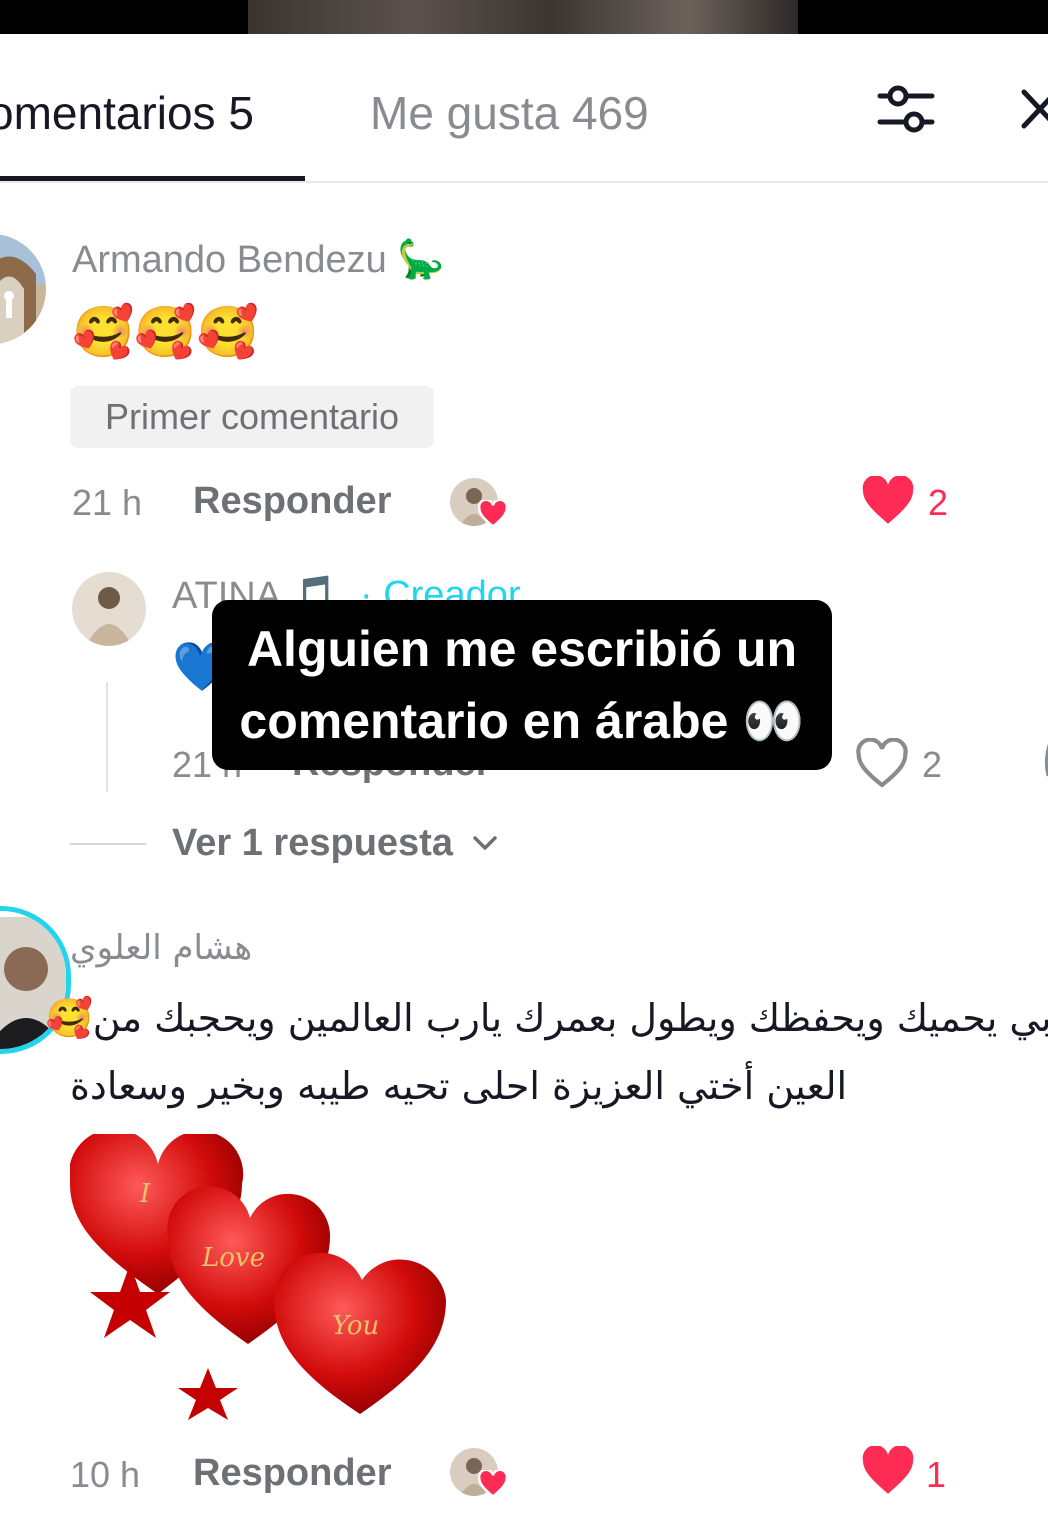 The image size is (1048, 1518). Describe the element at coordinates (522, 649) in the screenshot. I see `caption-line: Alguien me escribió un` at that location.